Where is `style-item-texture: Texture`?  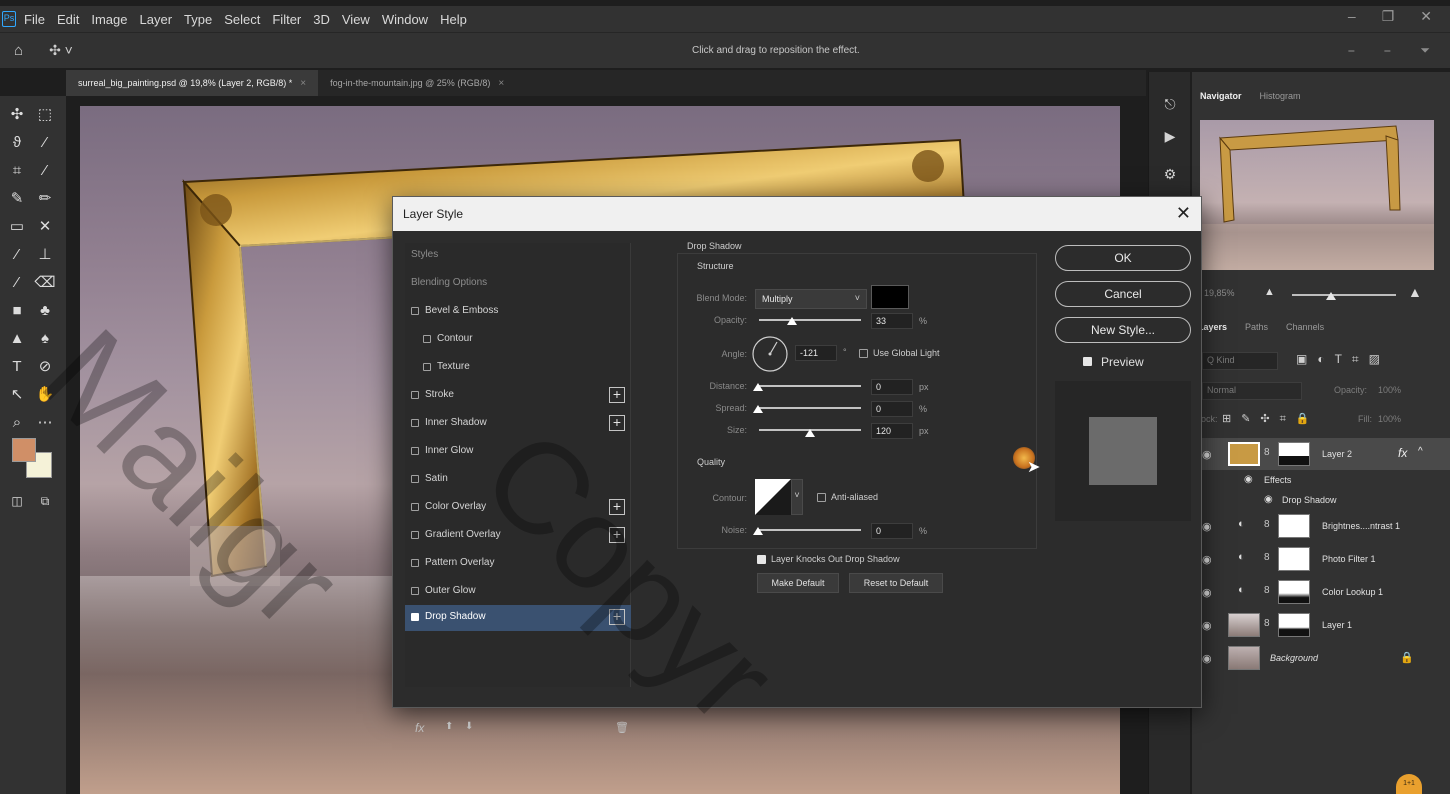
style-item-texture: Texture is located at coordinates (518, 368).